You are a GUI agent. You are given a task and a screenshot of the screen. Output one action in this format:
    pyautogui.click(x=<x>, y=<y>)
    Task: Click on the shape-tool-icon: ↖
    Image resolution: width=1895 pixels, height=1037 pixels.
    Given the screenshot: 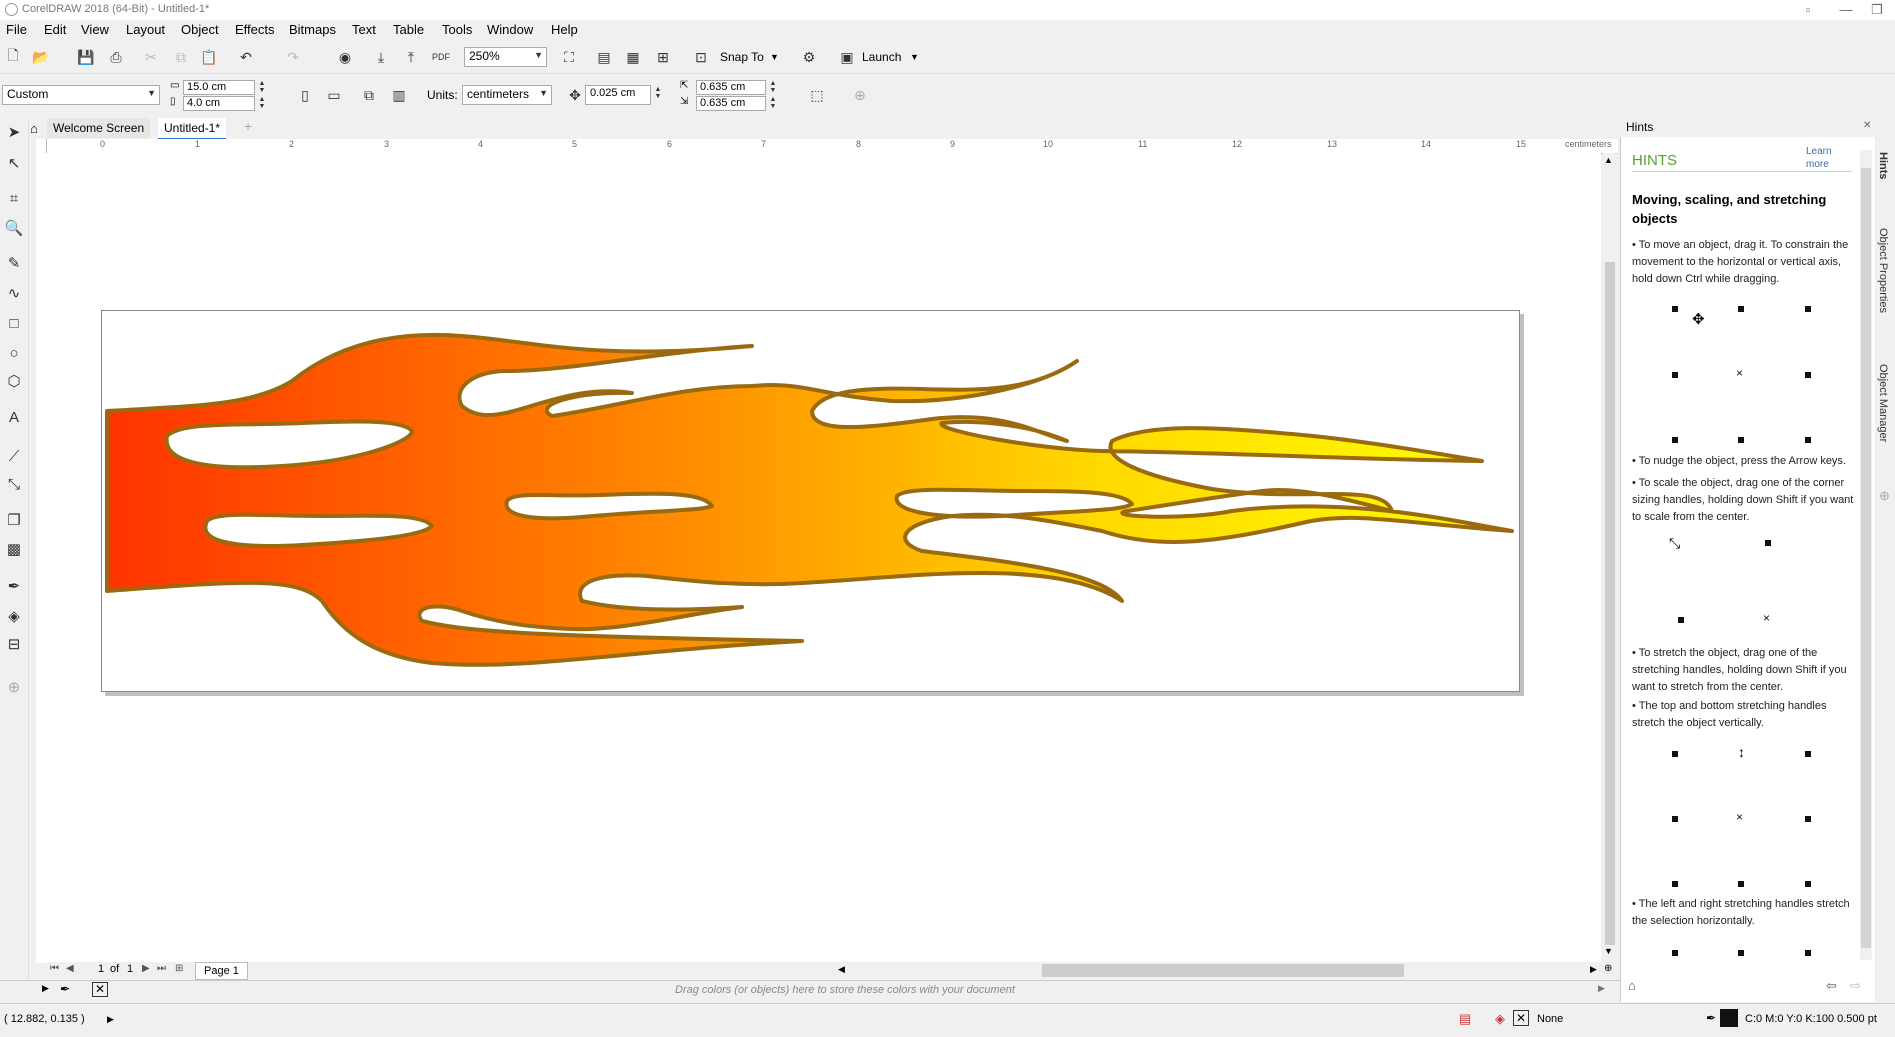 What is the action you would take?
    pyautogui.click(x=14, y=163)
    